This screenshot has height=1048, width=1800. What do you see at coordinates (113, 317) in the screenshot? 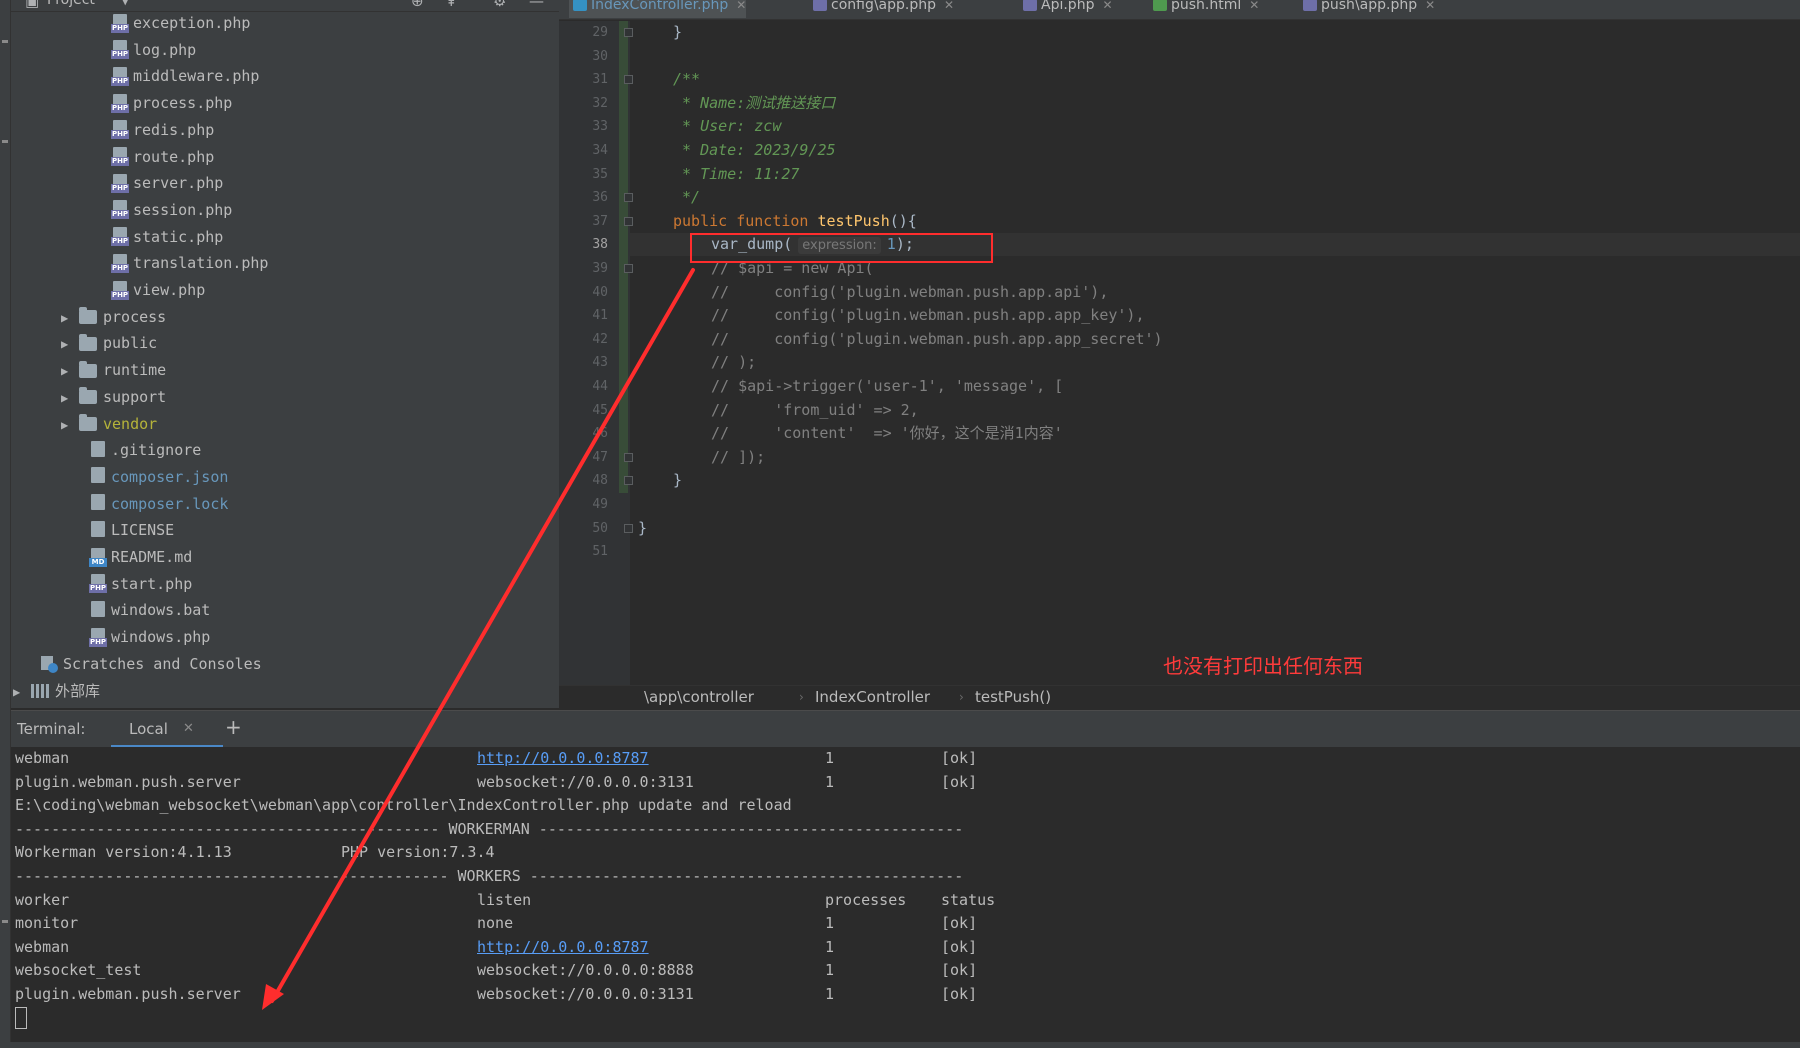
I see `tree-folder: ▶ process` at bounding box center [113, 317].